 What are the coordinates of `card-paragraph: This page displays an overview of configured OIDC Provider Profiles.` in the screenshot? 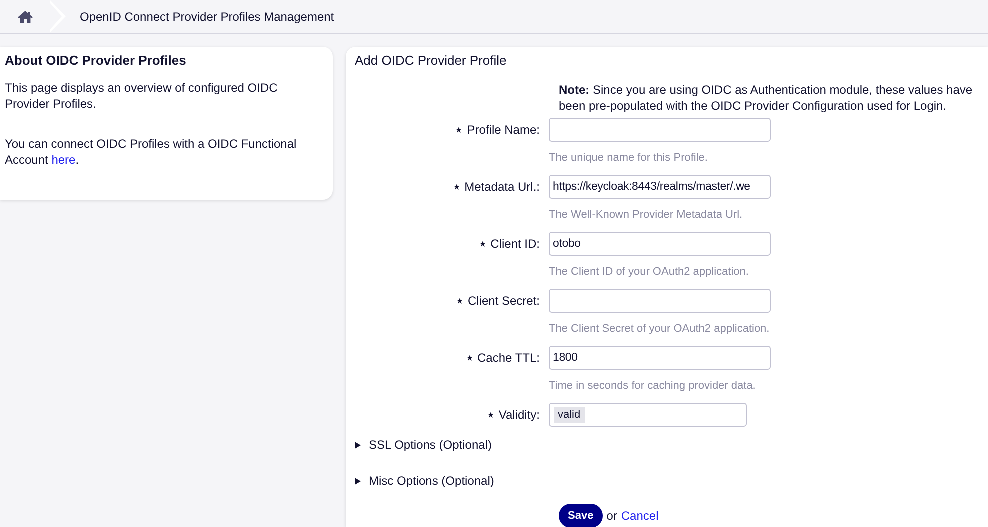 It's located at (142, 96).